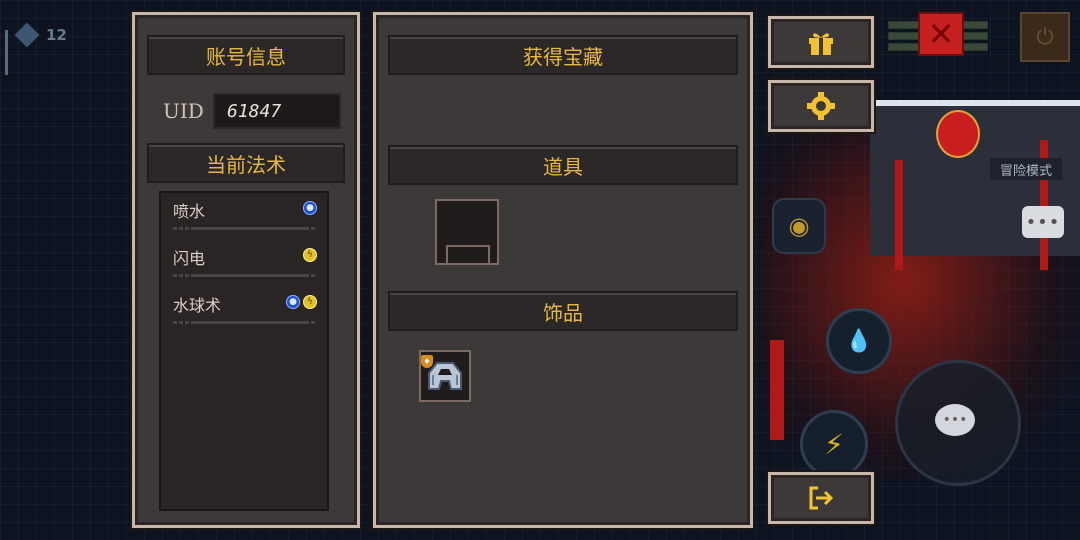  I want to click on settings-button, so click(821, 106).